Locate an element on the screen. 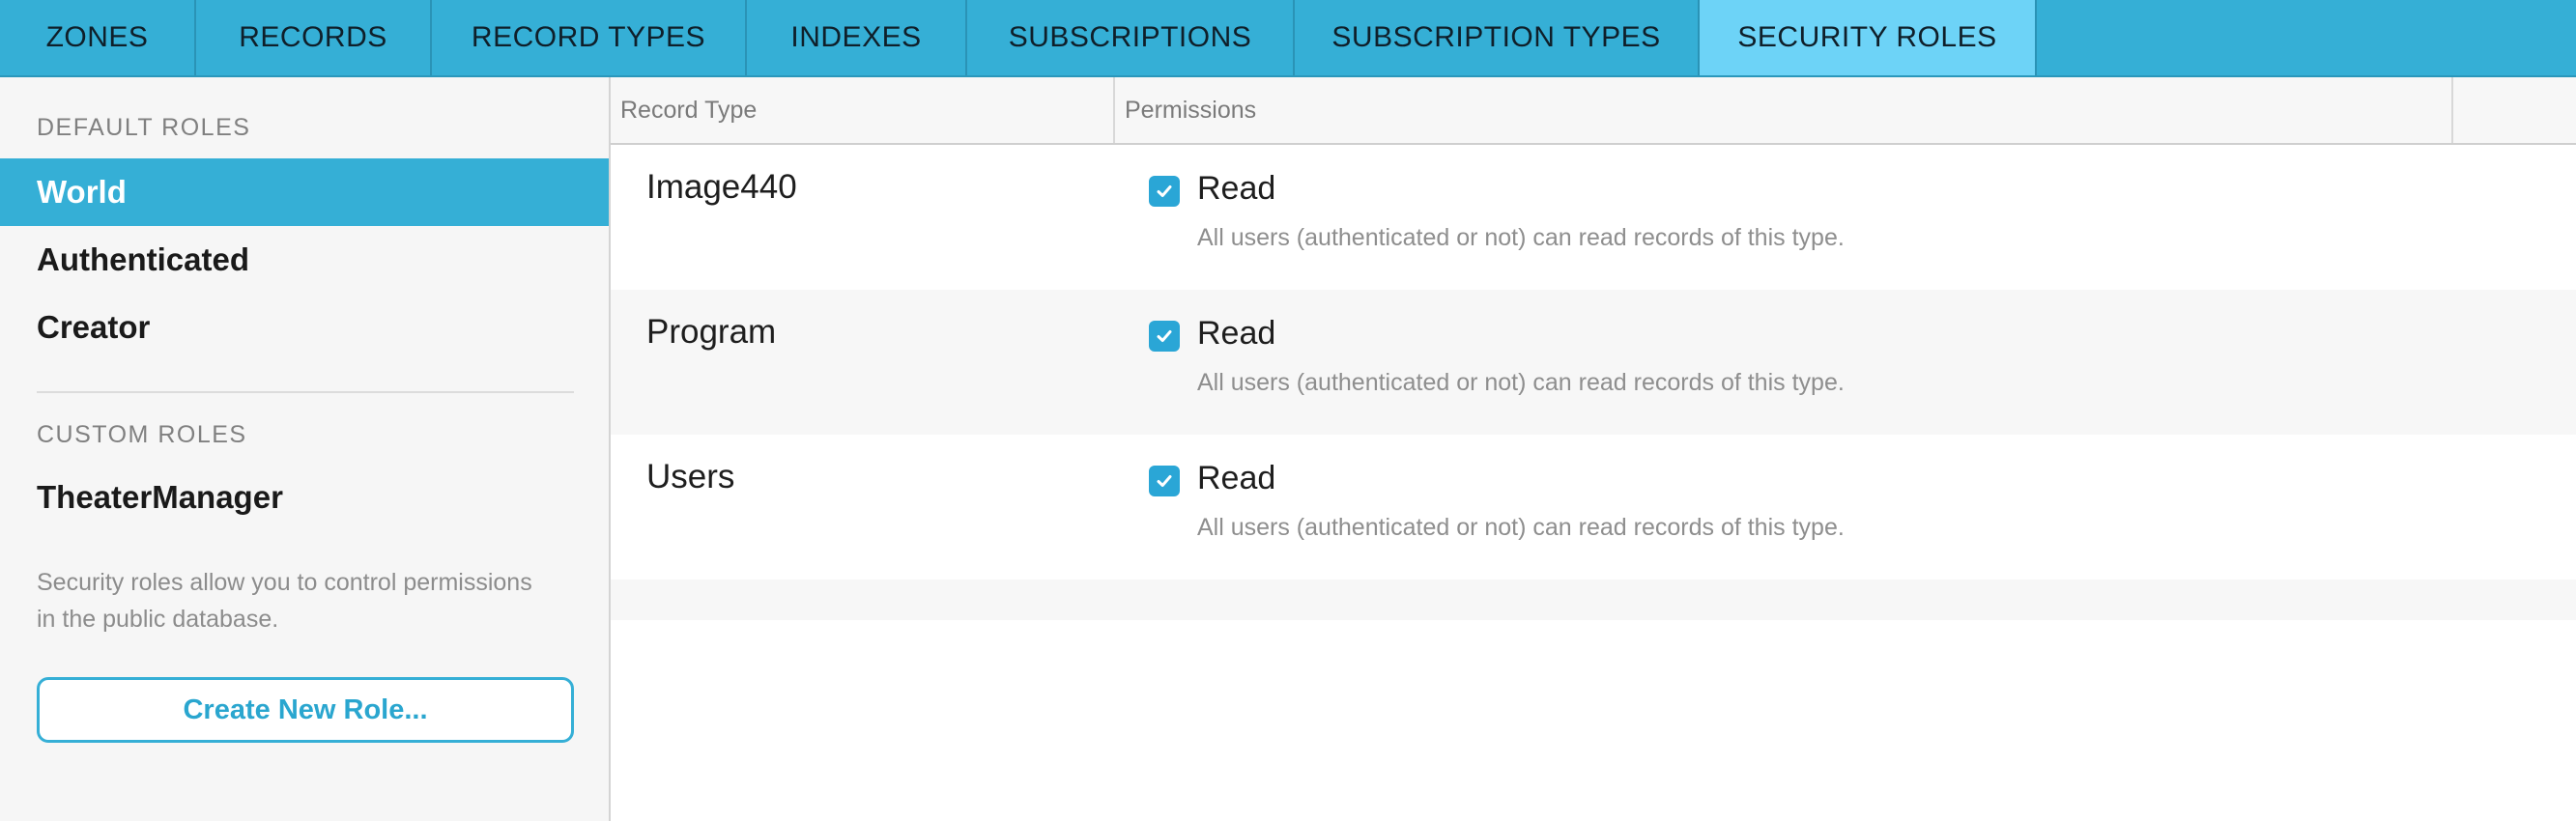  record-type-name: Image440 is located at coordinates (722, 187).